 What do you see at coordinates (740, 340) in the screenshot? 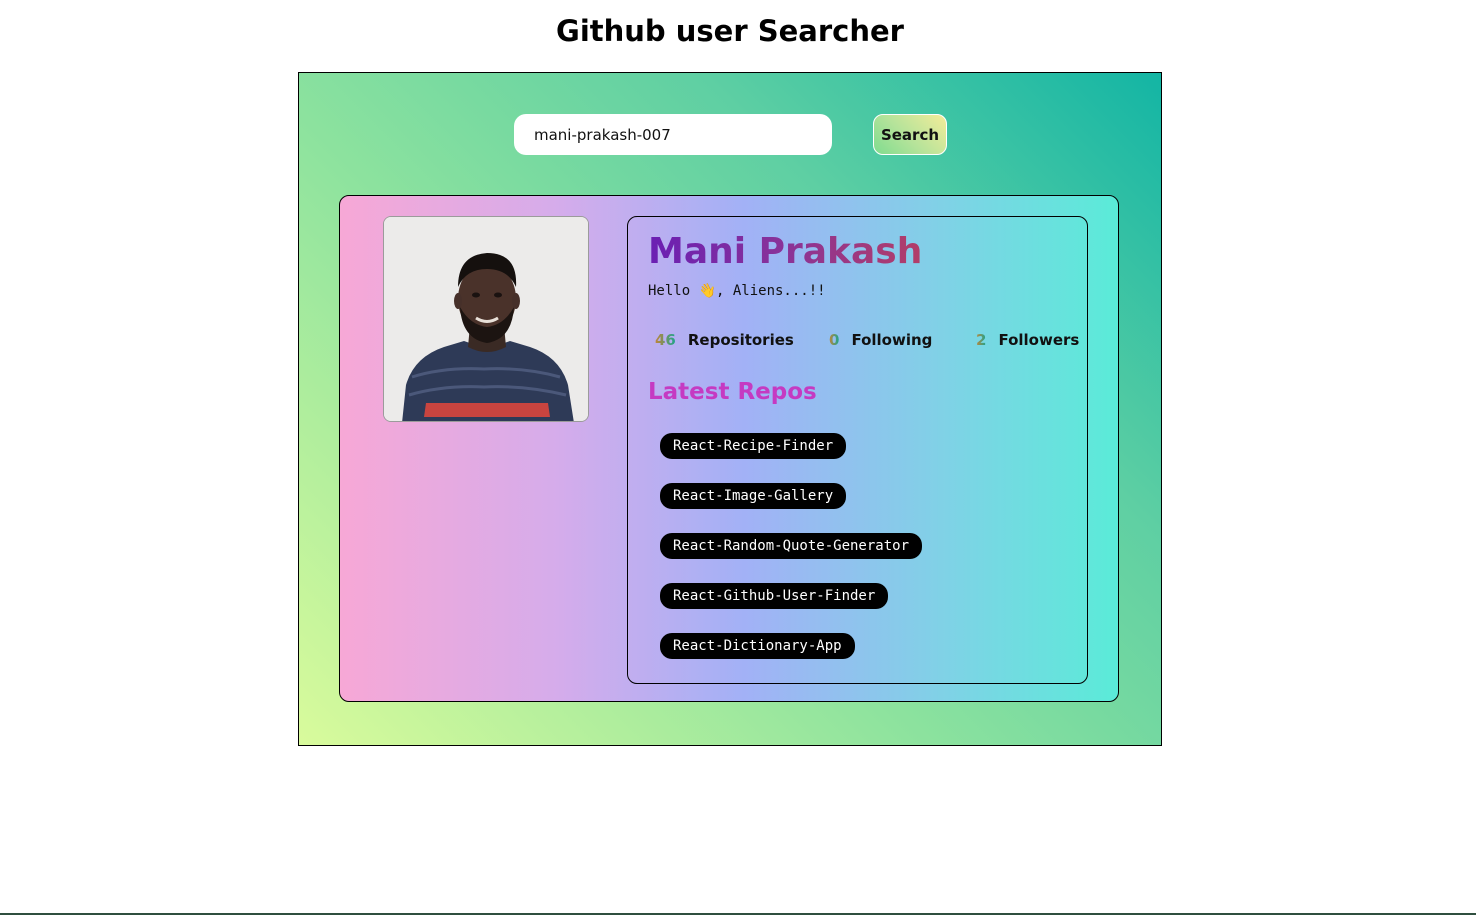
I see `repositories-label: Repositories` at bounding box center [740, 340].